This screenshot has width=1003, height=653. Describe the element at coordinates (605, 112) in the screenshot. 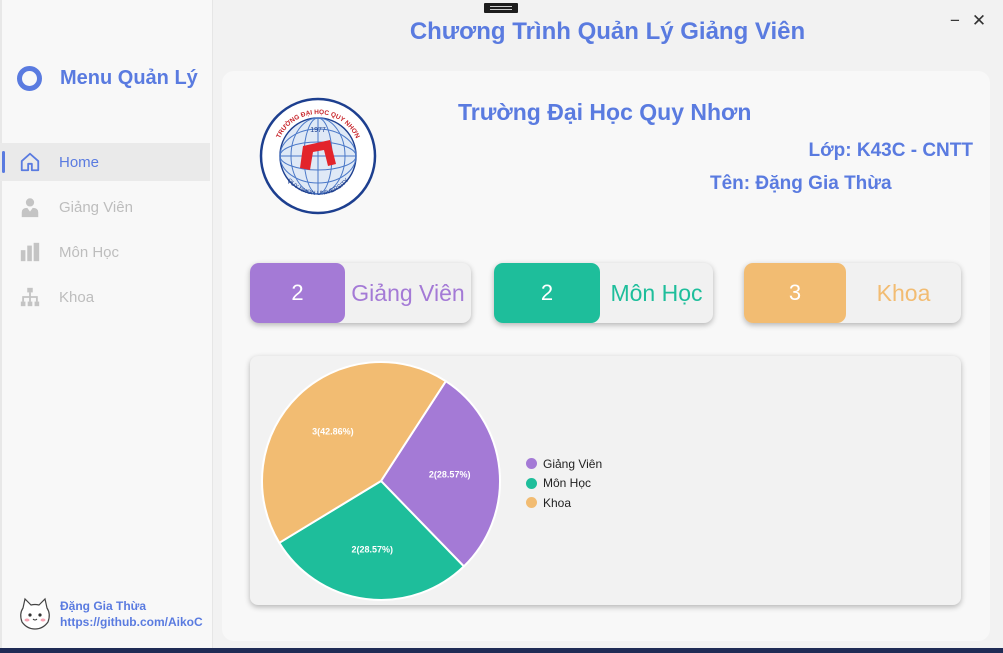

I see `school-name: Trường Đại Học Quy Nhơn` at that location.